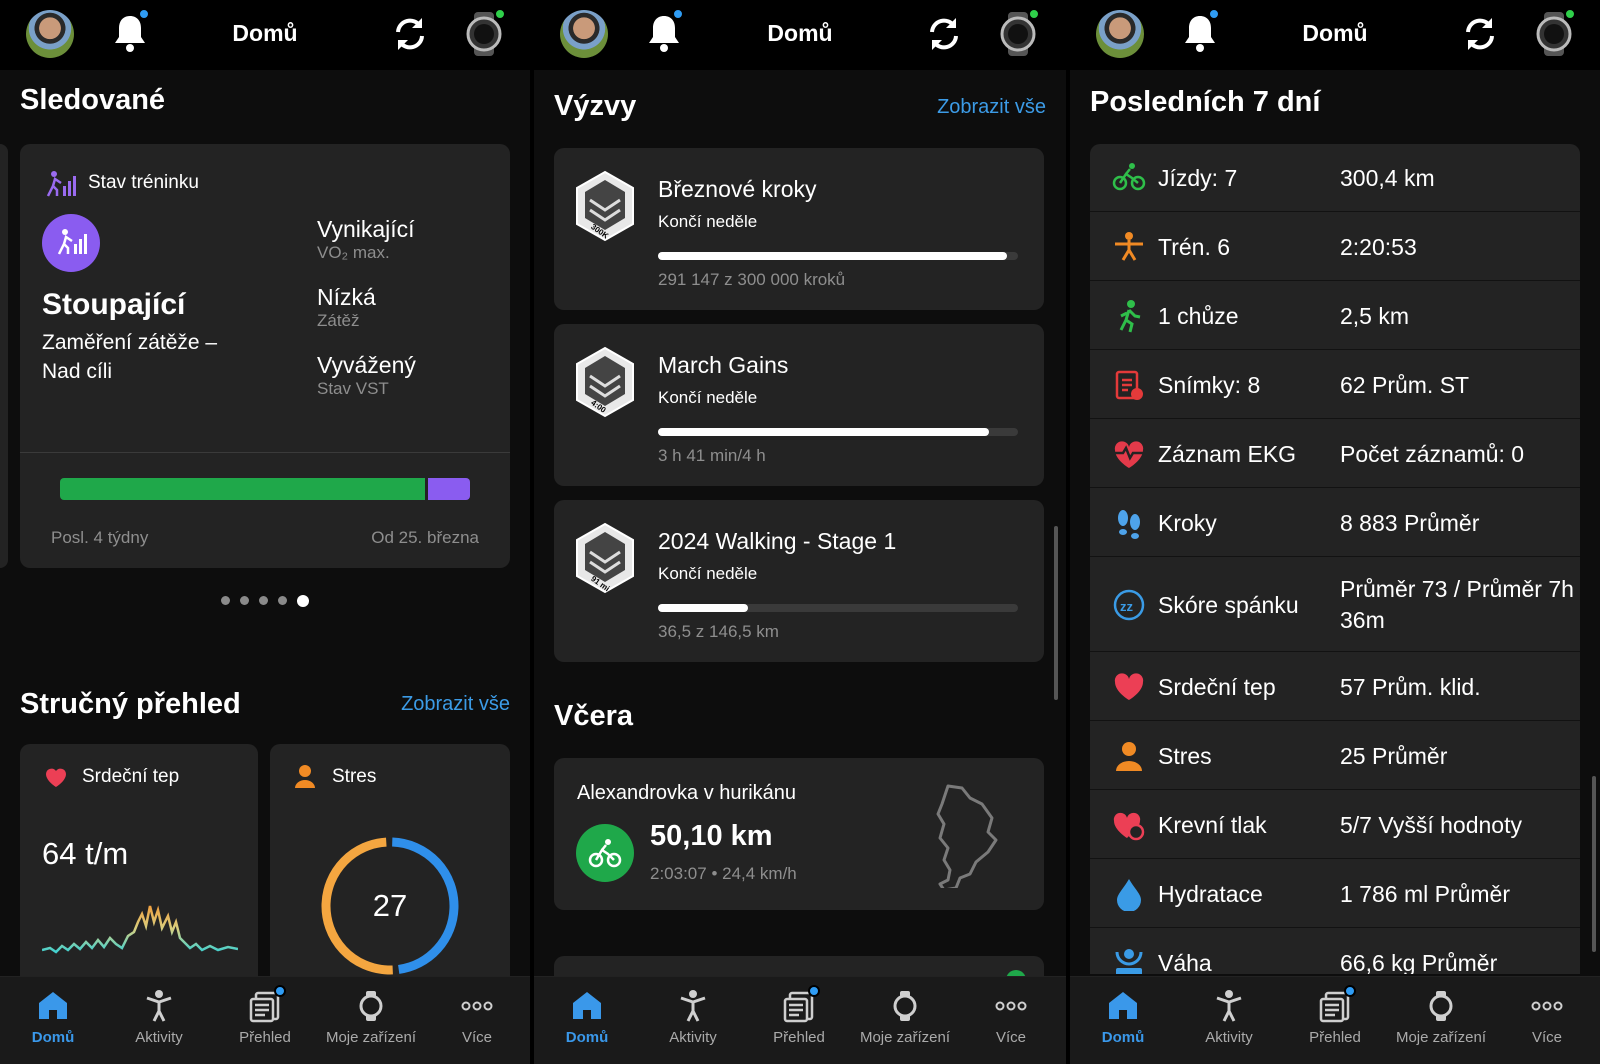 The height and width of the screenshot is (1064, 1600). Describe the element at coordinates (1375, 316) in the screenshot. I see `stat-value: 2,5 km` at that location.